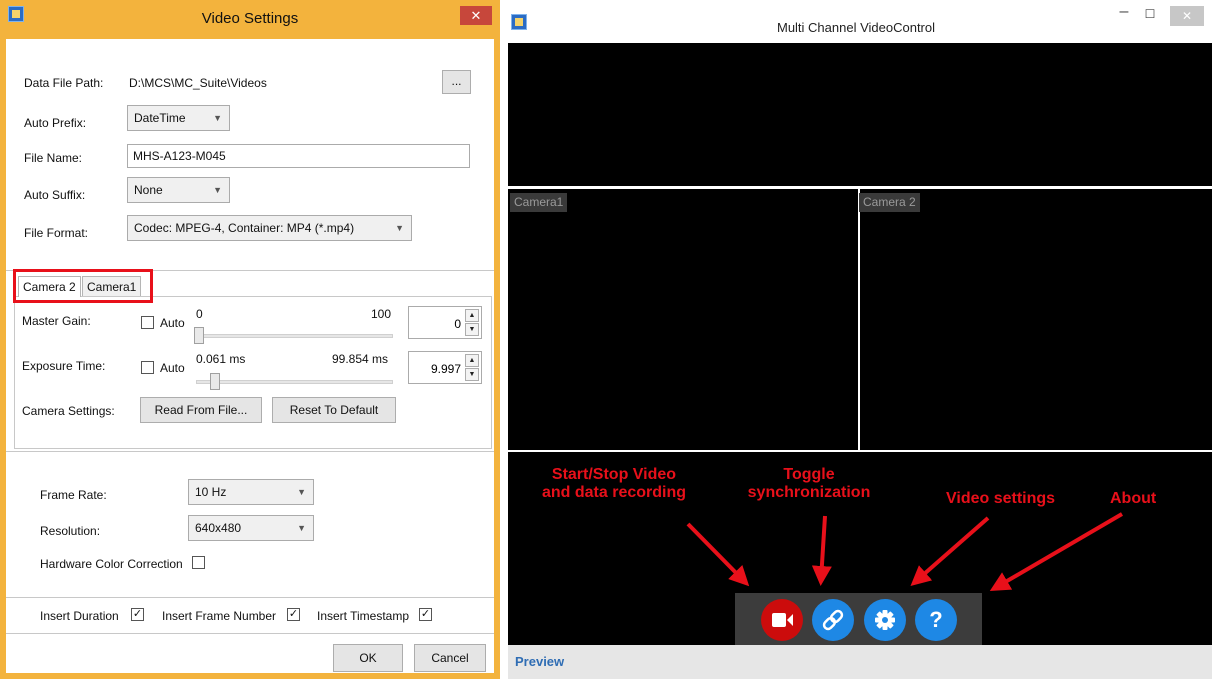 This screenshot has height=679, width=1212. I want to click on about-button: ?, so click(936, 620).